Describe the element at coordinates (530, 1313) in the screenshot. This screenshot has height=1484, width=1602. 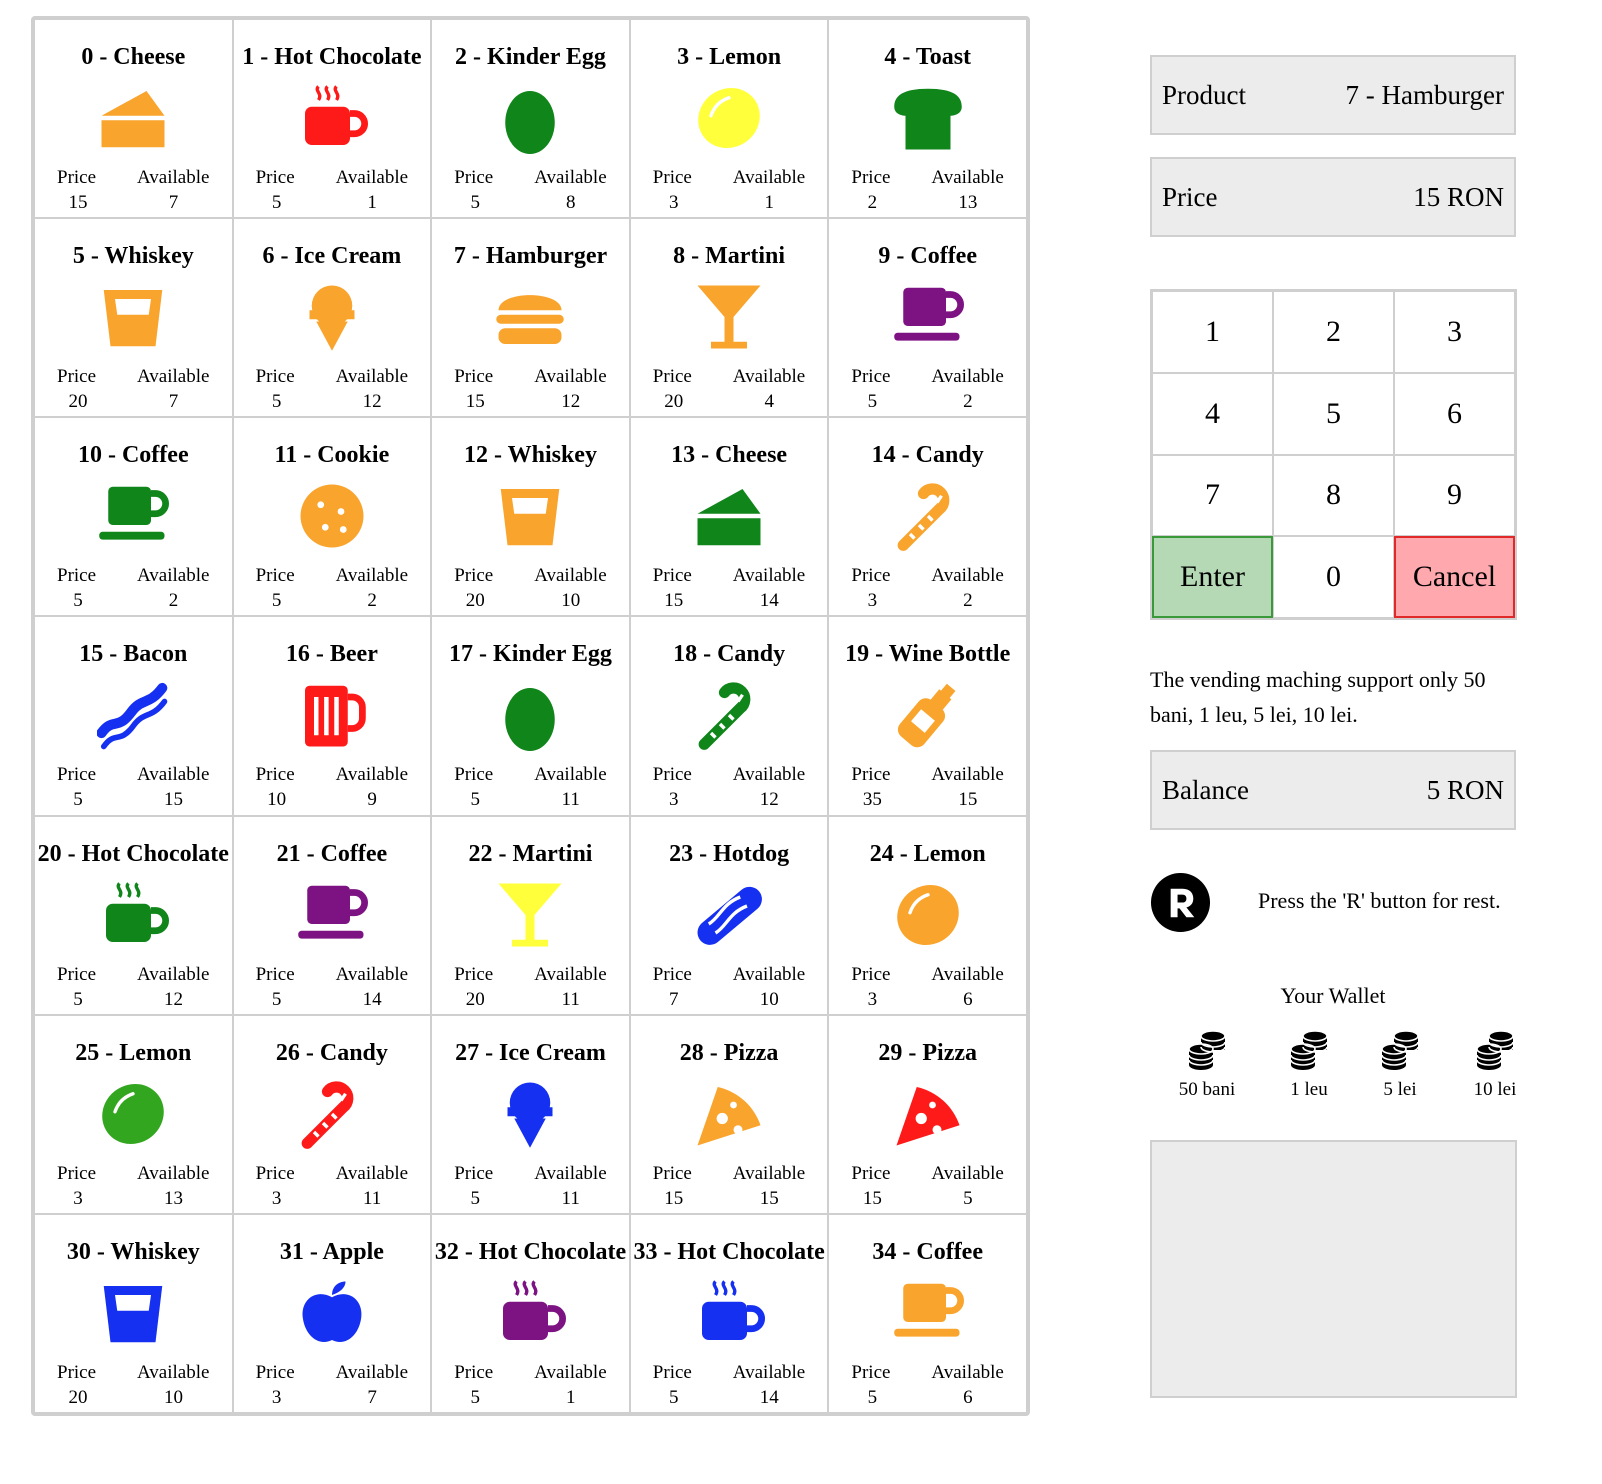
I see `product-cell: 32 - Hot Chocolate Price Available 5 1` at that location.